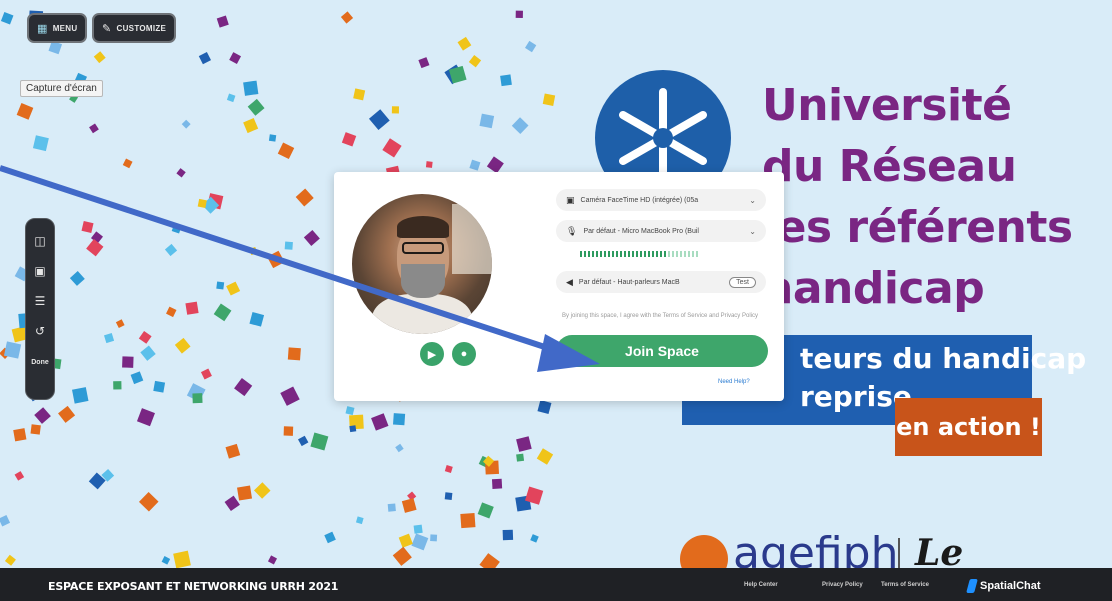 The width and height of the screenshot is (1112, 601). I want to click on speaker-icon: ◀, so click(569, 281).